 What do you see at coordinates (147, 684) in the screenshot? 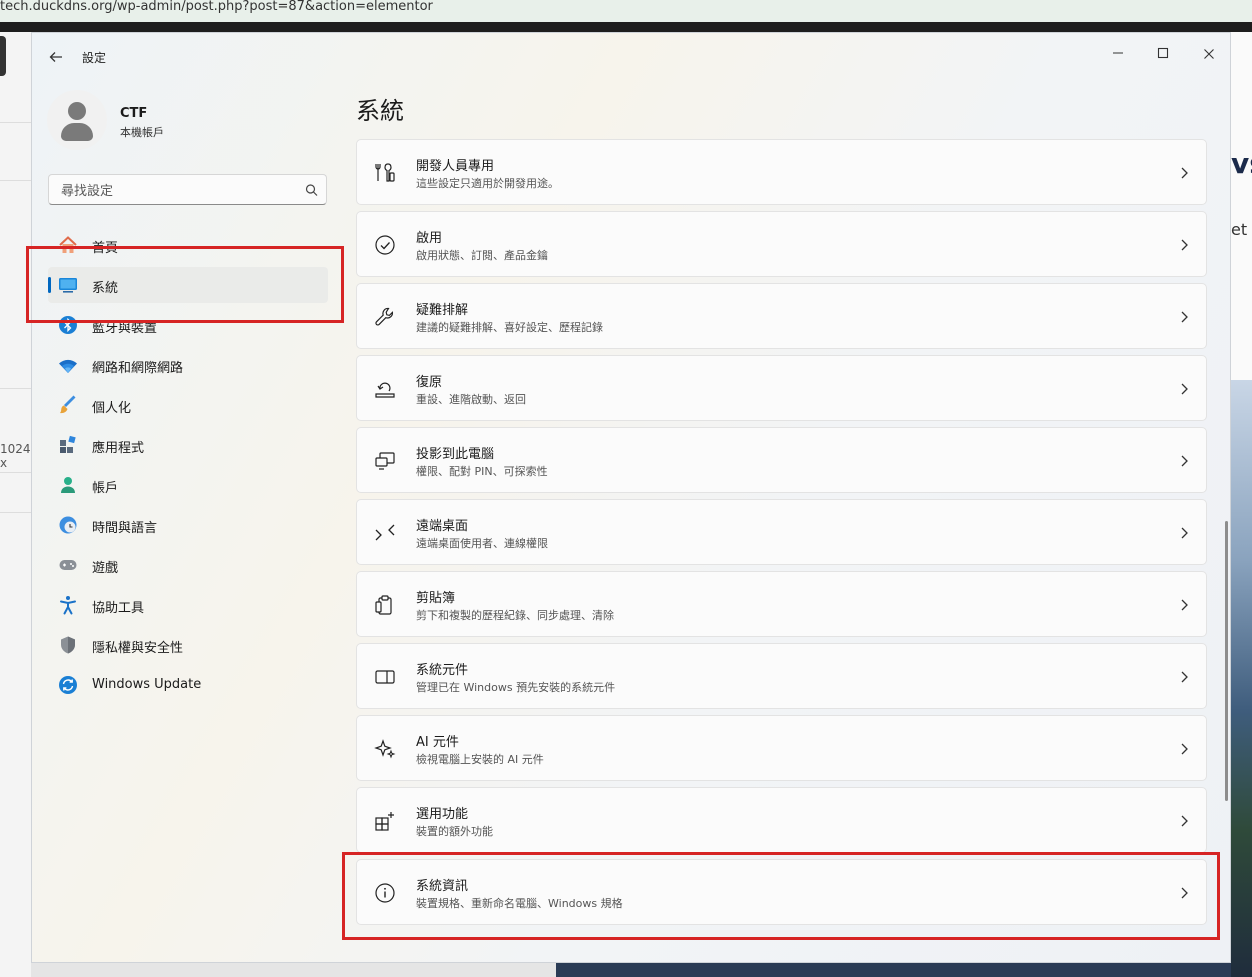
I see `sidebar-item-label: Windows Update` at bounding box center [147, 684].